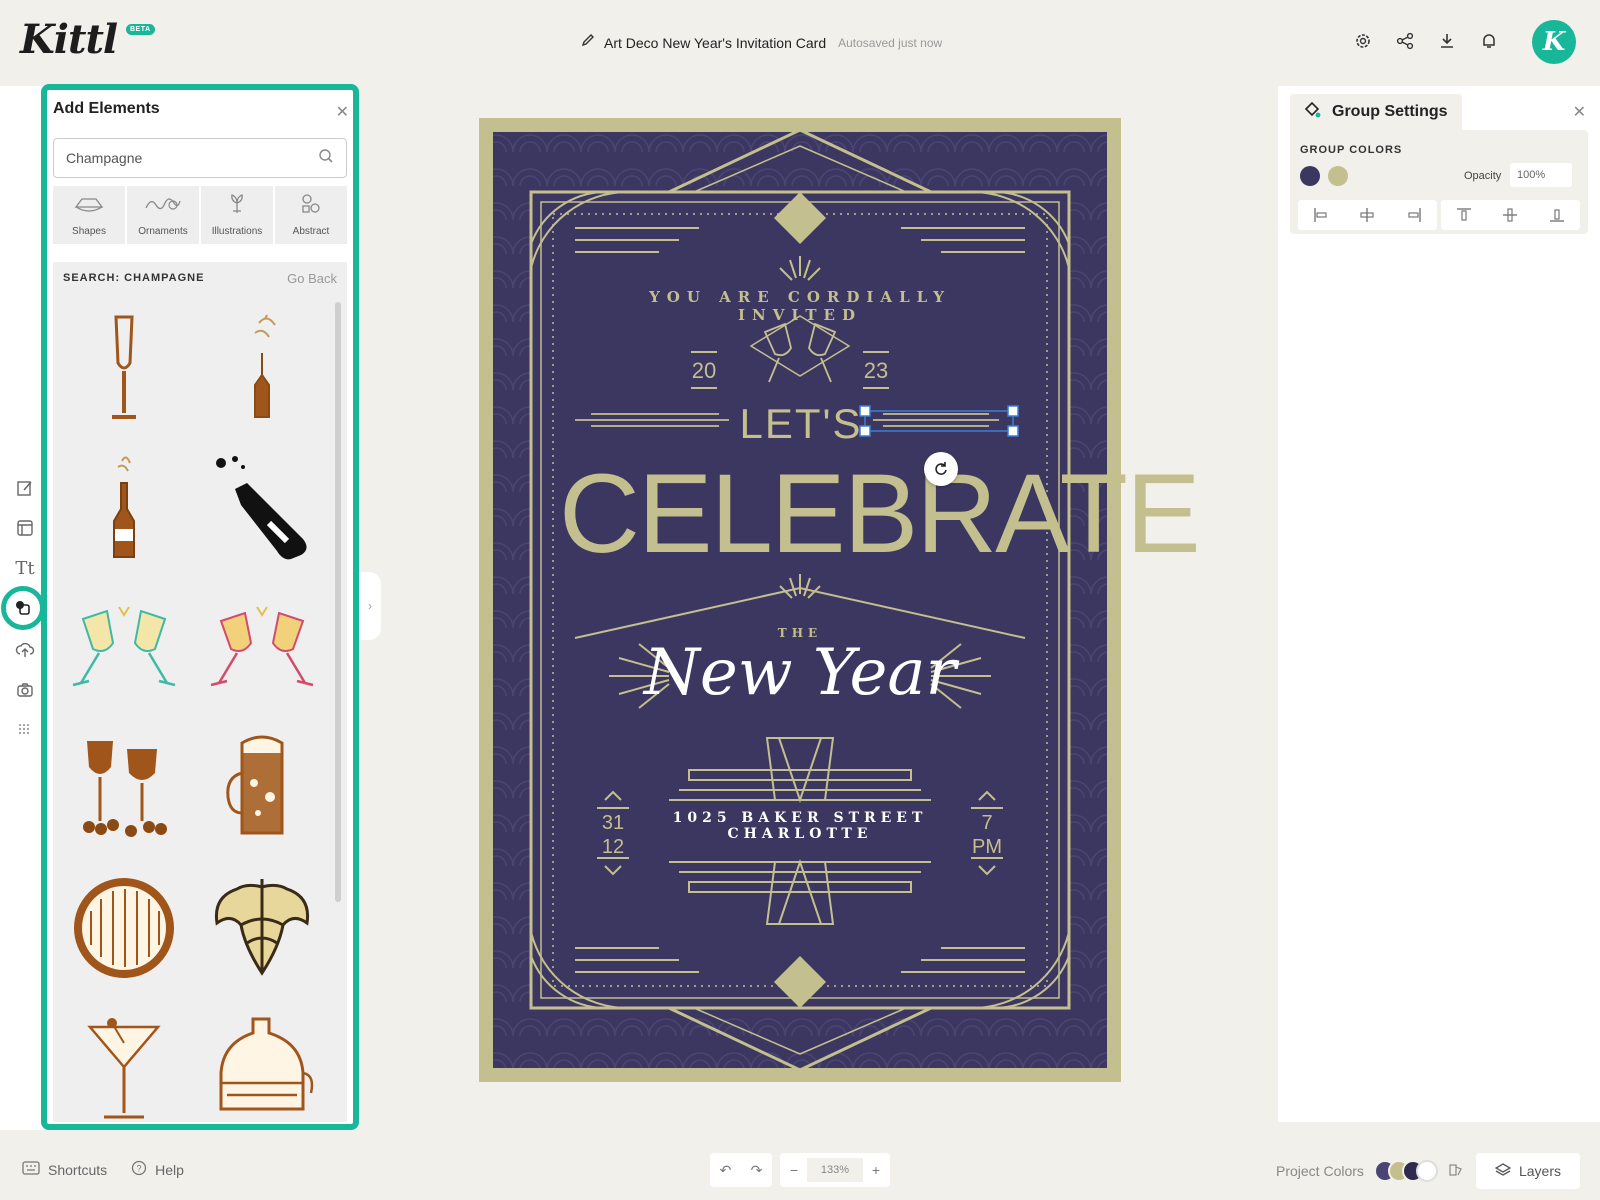  Describe the element at coordinates (987, 823) in the screenshot. I see `time-number-text: 7` at that location.